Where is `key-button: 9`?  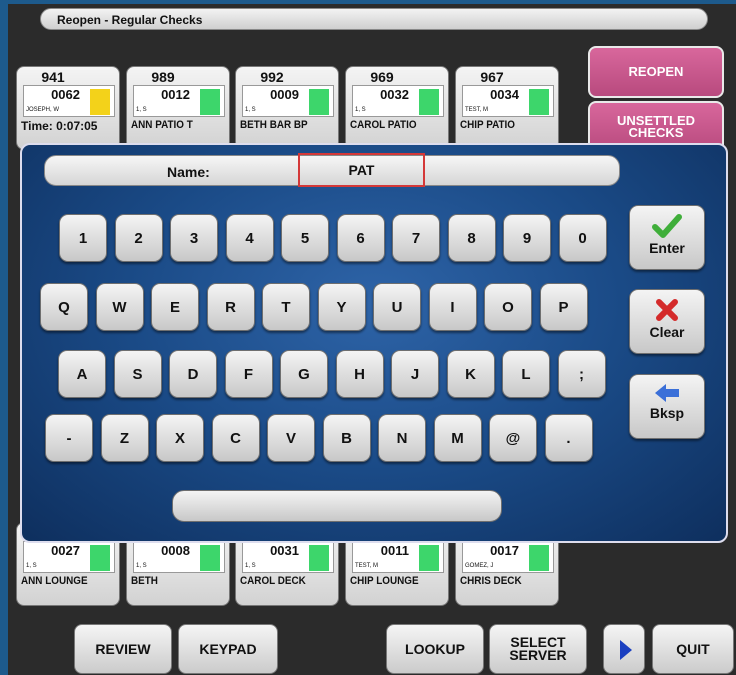 key-button: 9 is located at coordinates (527, 238).